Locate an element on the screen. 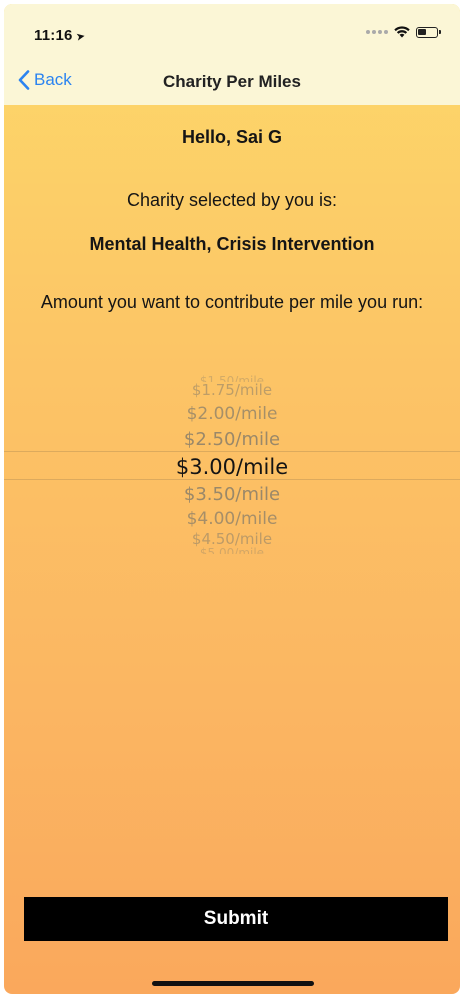 This screenshot has height=1002, width=464. status-icons is located at coordinates (403, 32).